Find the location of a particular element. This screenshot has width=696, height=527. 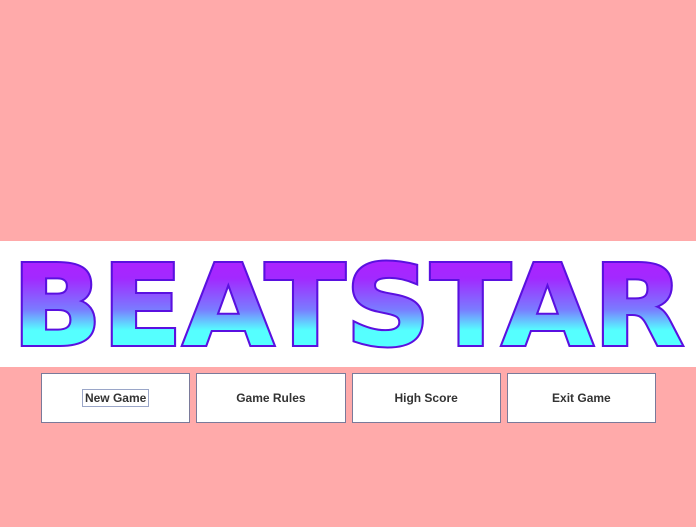

high-score-label: High Score is located at coordinates (426, 398).